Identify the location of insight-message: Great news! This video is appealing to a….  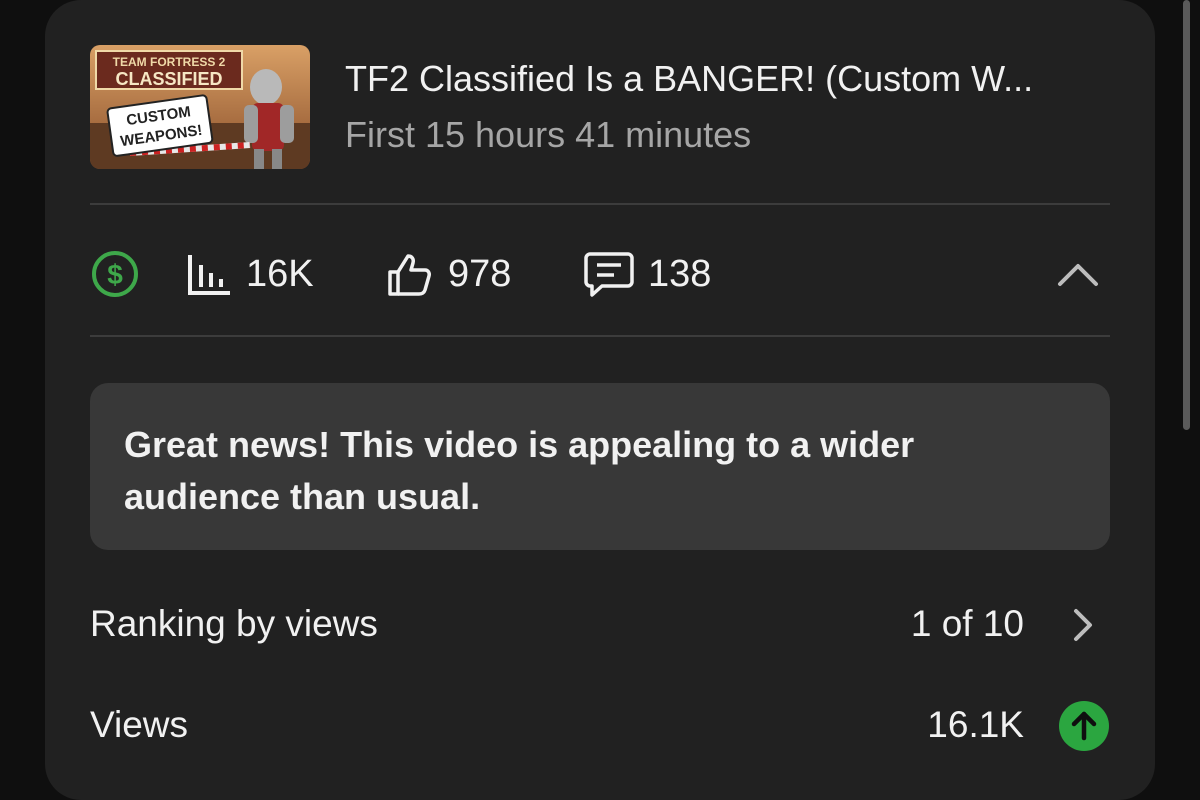
(519, 470).